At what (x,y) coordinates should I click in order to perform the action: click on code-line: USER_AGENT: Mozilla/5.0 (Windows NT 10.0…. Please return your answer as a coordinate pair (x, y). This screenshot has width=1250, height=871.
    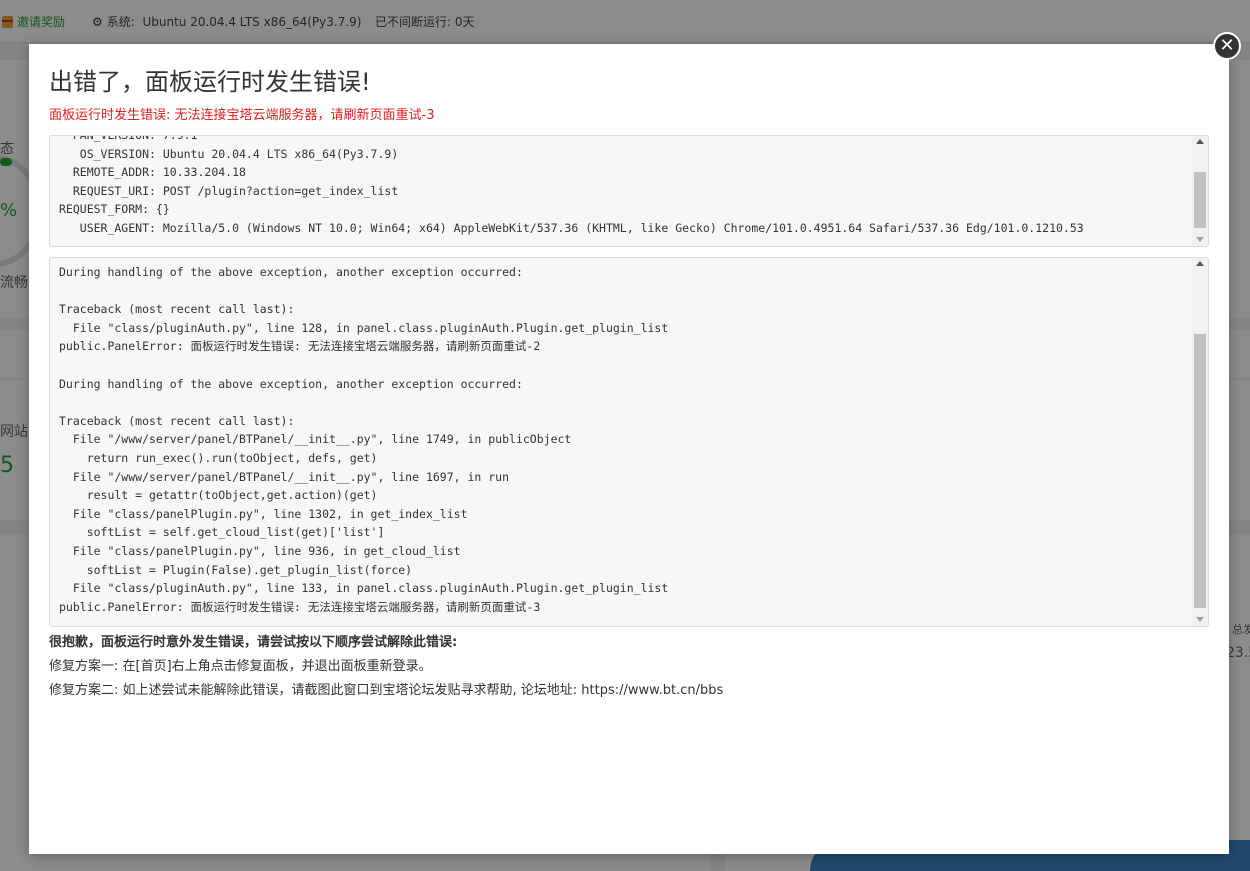
    Looking at the image, I should click on (571, 227).